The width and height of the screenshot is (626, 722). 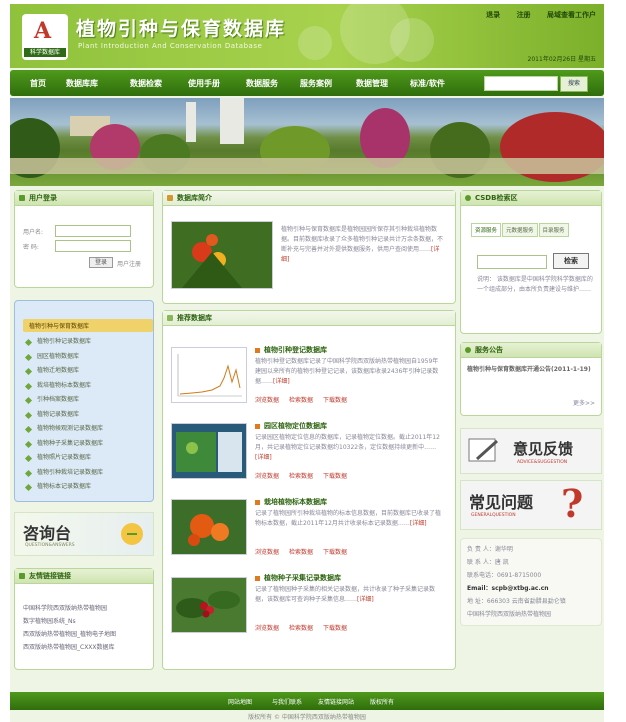 What do you see at coordinates (291, 426) in the screenshot?
I see `entry-title: 园区植物定位数据库` at bounding box center [291, 426].